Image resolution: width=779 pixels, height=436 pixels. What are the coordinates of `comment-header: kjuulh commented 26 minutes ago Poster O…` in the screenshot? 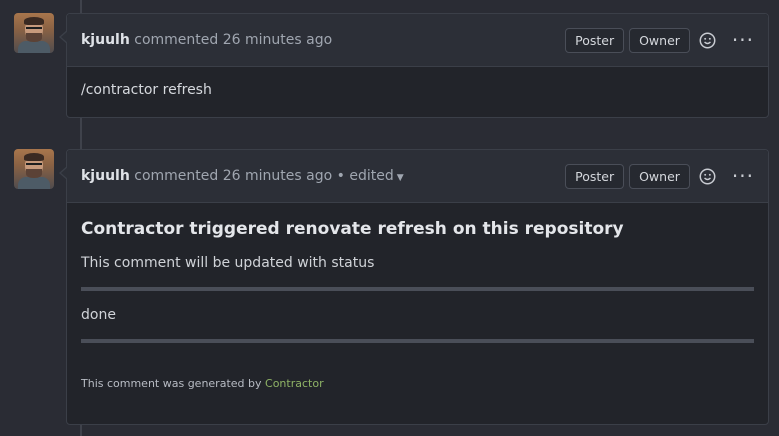 It's located at (417, 40).